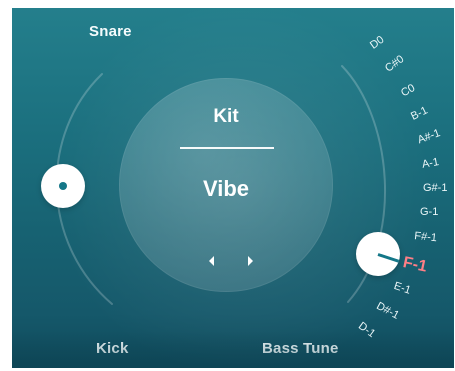 The image size is (455, 371). What do you see at coordinates (429, 212) in the screenshot?
I see `note-label: G-1` at bounding box center [429, 212].